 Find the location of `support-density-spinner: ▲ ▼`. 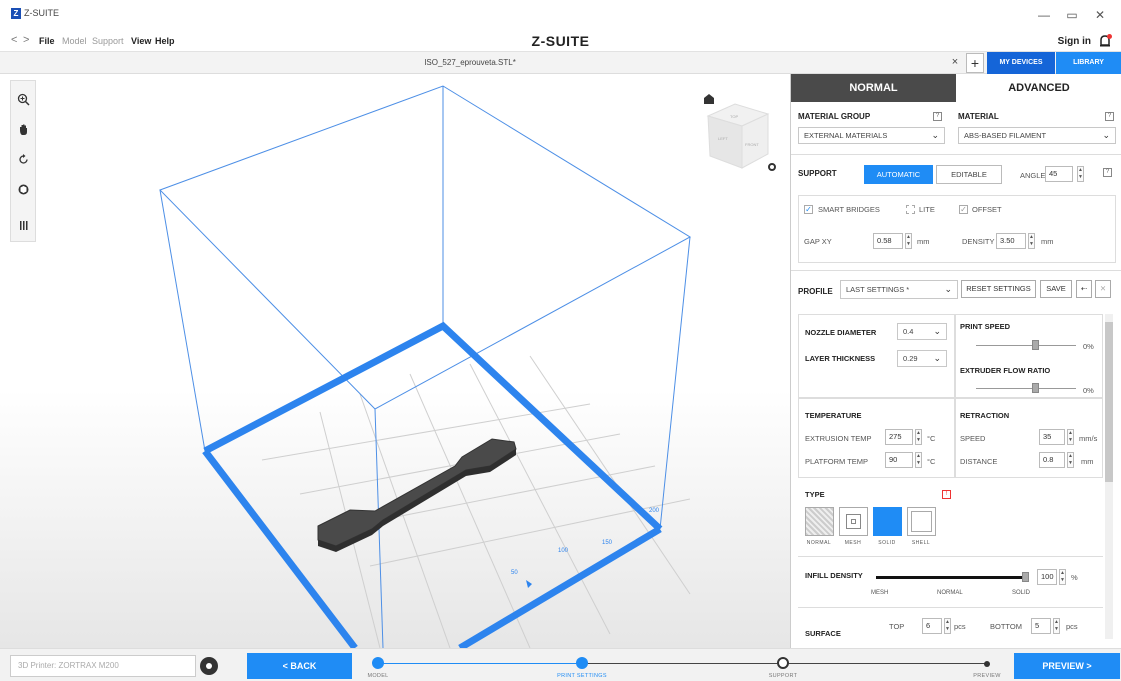

support-density-spinner: ▲ ▼ is located at coordinates (1031, 241).